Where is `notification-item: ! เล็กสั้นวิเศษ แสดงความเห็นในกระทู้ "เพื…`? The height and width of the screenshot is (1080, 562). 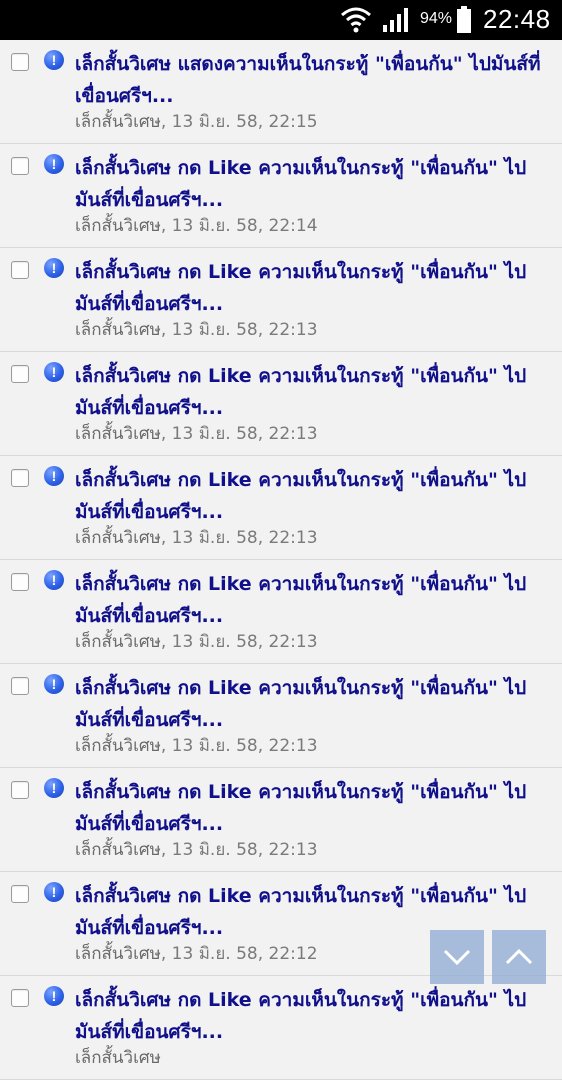 notification-item: ! เล็กสั้นวิเศษ แสดงความเห็นในกระทู้ "เพื… is located at coordinates (281, 92).